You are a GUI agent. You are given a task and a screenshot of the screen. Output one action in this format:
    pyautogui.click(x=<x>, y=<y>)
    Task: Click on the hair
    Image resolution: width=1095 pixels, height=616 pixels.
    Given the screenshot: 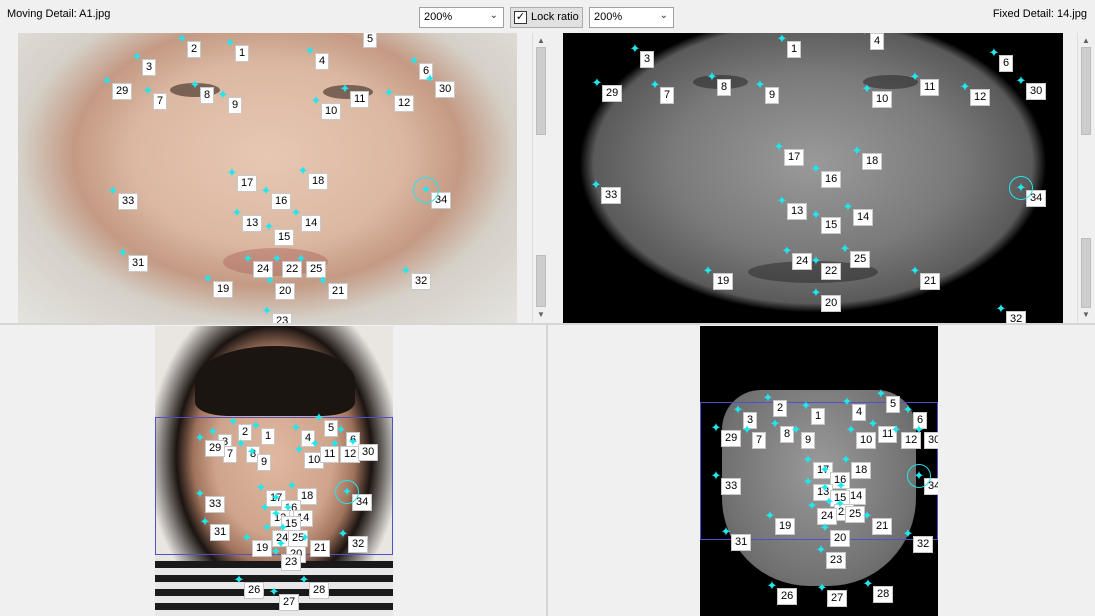 What is the action you would take?
    pyautogui.click(x=275, y=381)
    